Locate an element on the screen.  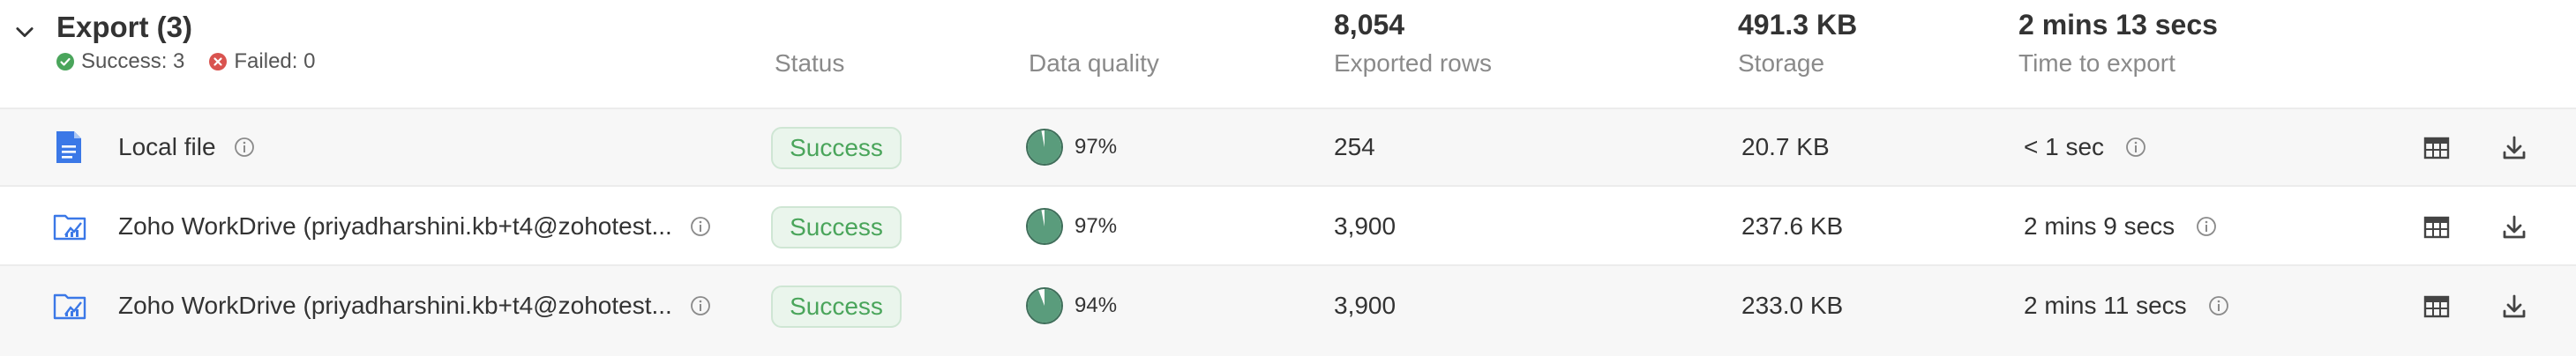
storage-value: 233.0 KB is located at coordinates (1793, 306).